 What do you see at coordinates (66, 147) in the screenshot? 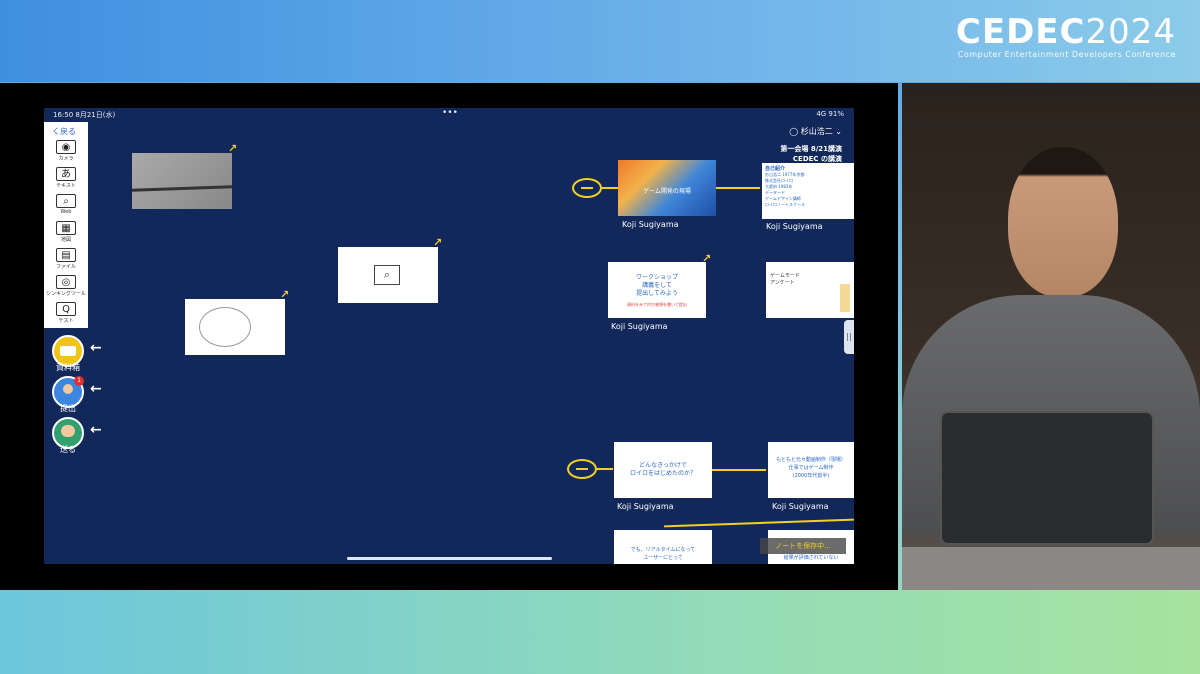
I see `camera-icon: ◉` at bounding box center [66, 147].